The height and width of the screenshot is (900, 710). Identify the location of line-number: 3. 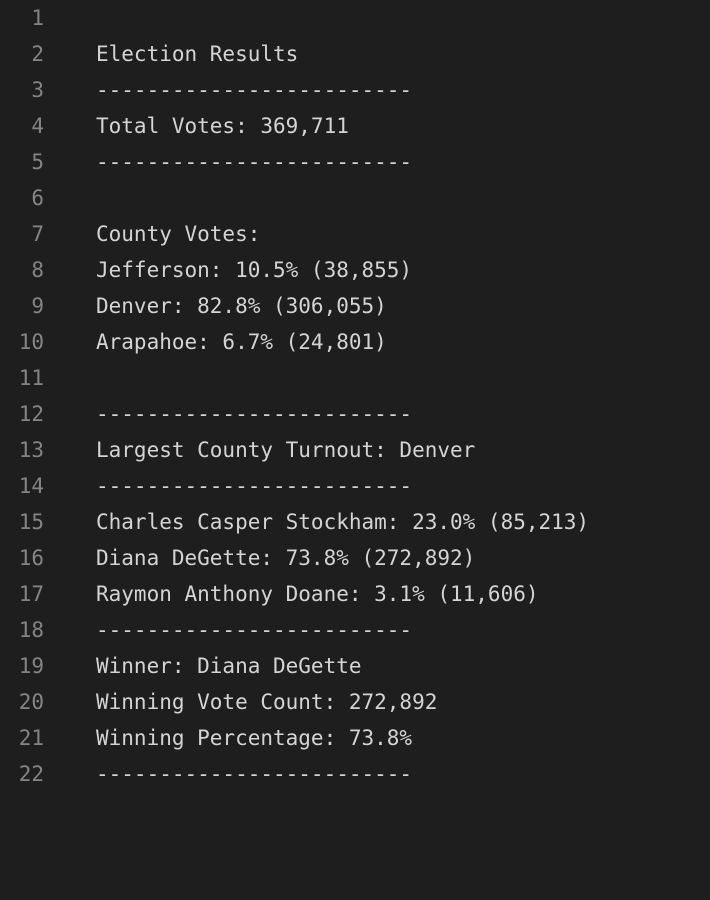
(37, 90).